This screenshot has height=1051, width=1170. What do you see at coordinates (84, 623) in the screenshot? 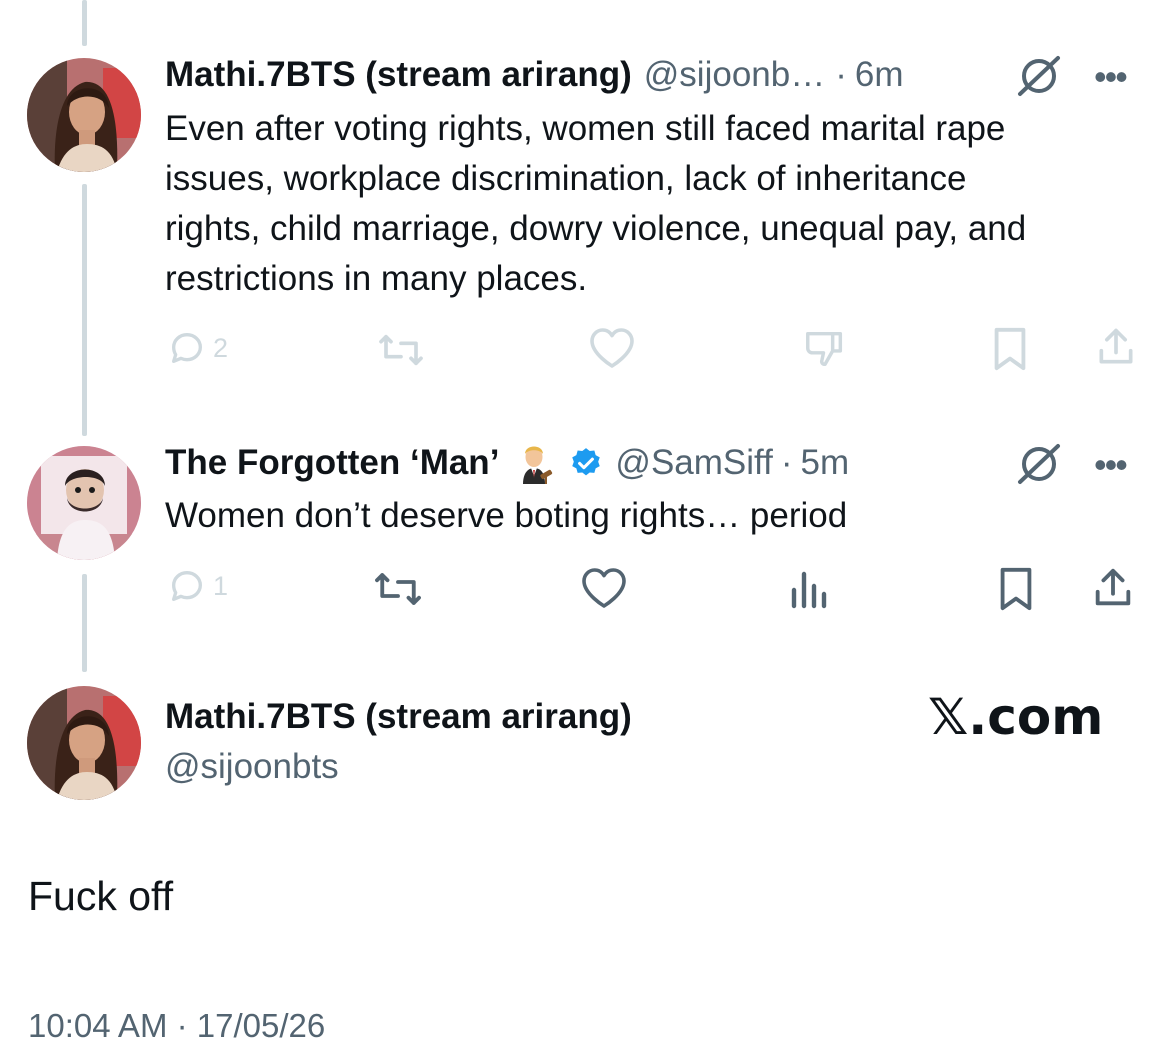
I see `thread-line-bottom` at bounding box center [84, 623].